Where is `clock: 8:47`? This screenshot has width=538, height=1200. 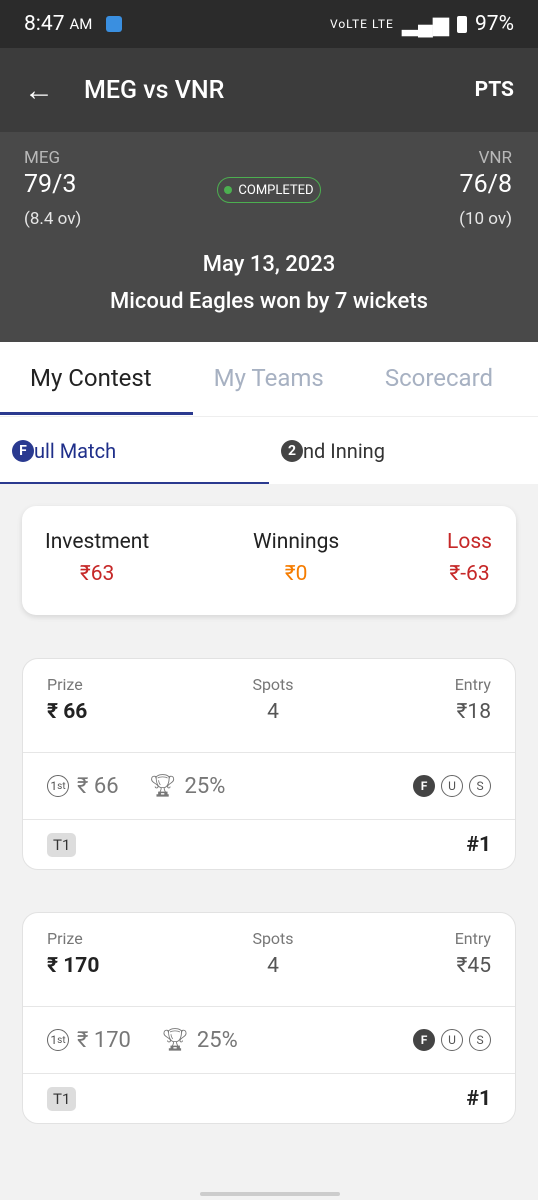
clock: 8:47 is located at coordinates (44, 24).